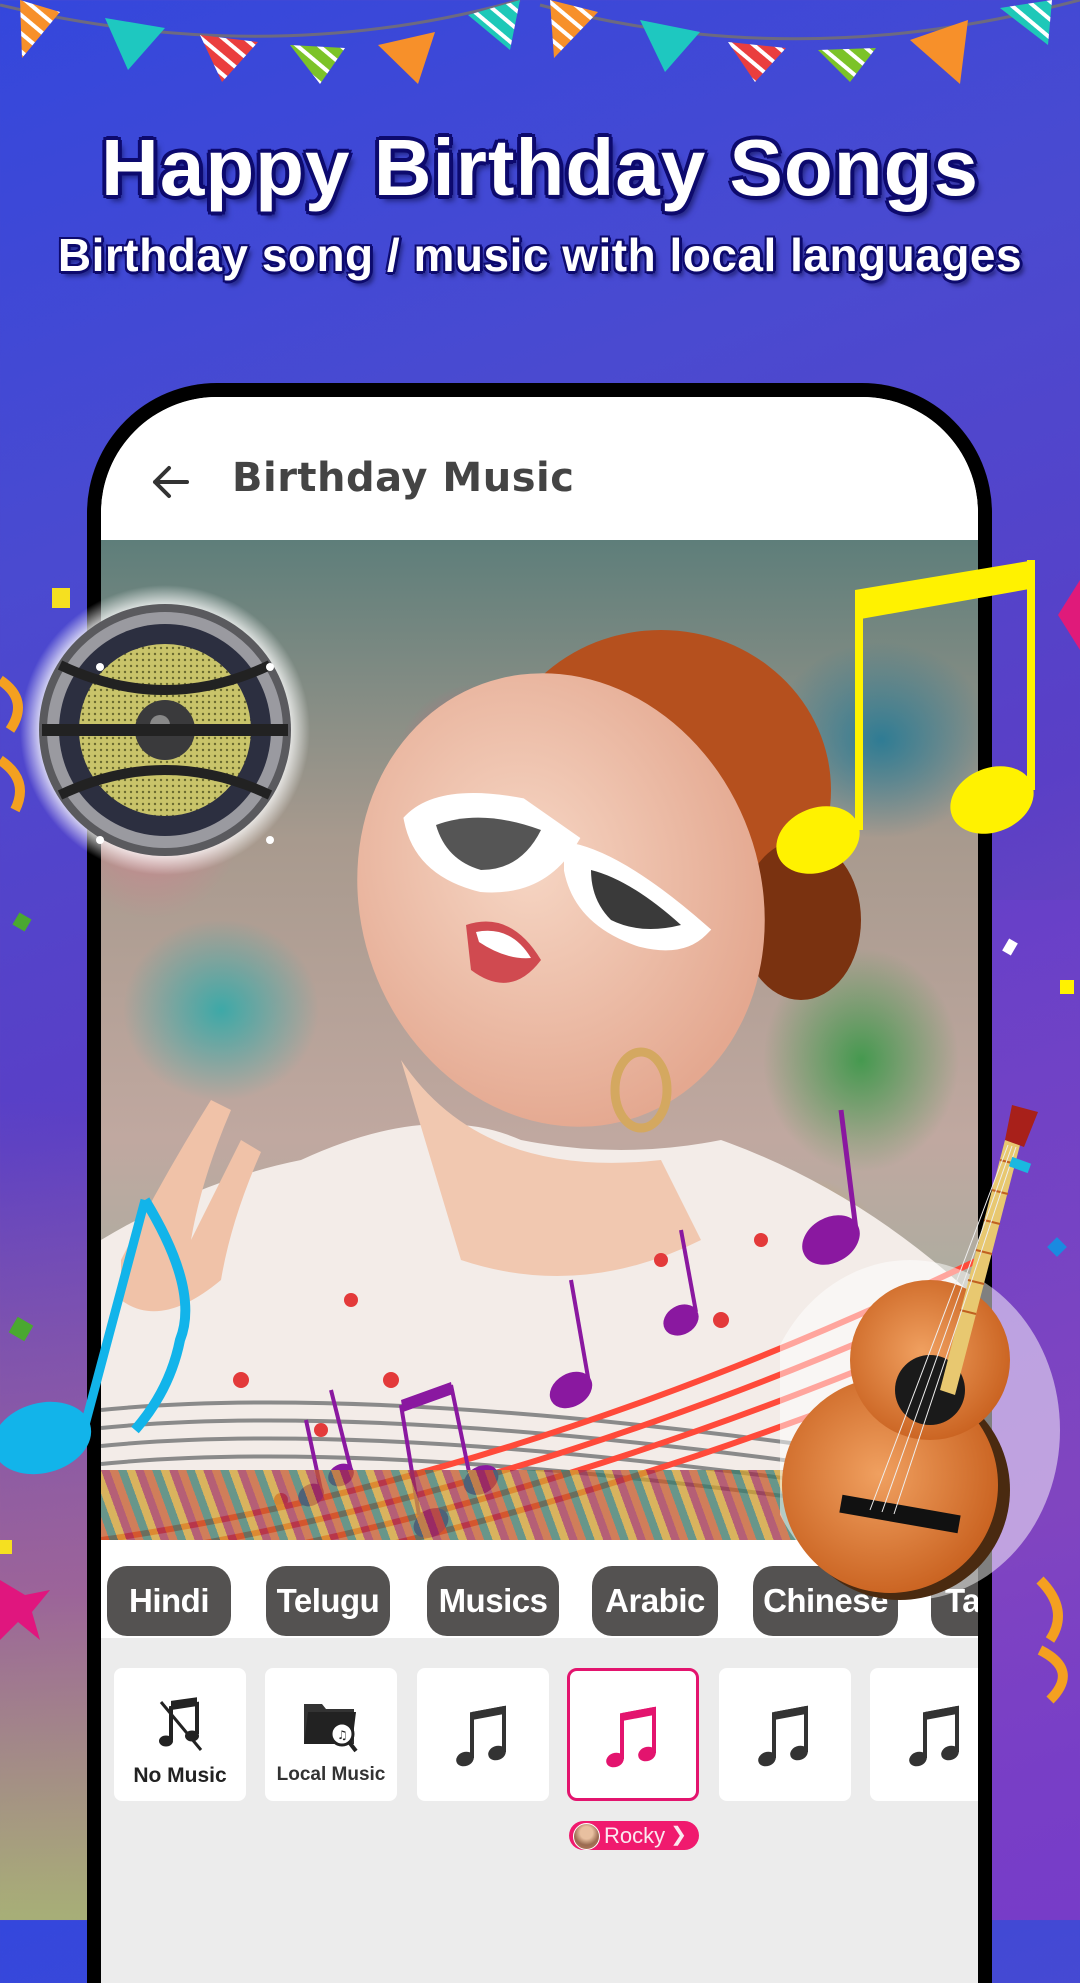 The height and width of the screenshot is (1983, 1080). What do you see at coordinates (95, 1336) in the screenshot?
I see `blue-music-note-icon` at bounding box center [95, 1336].